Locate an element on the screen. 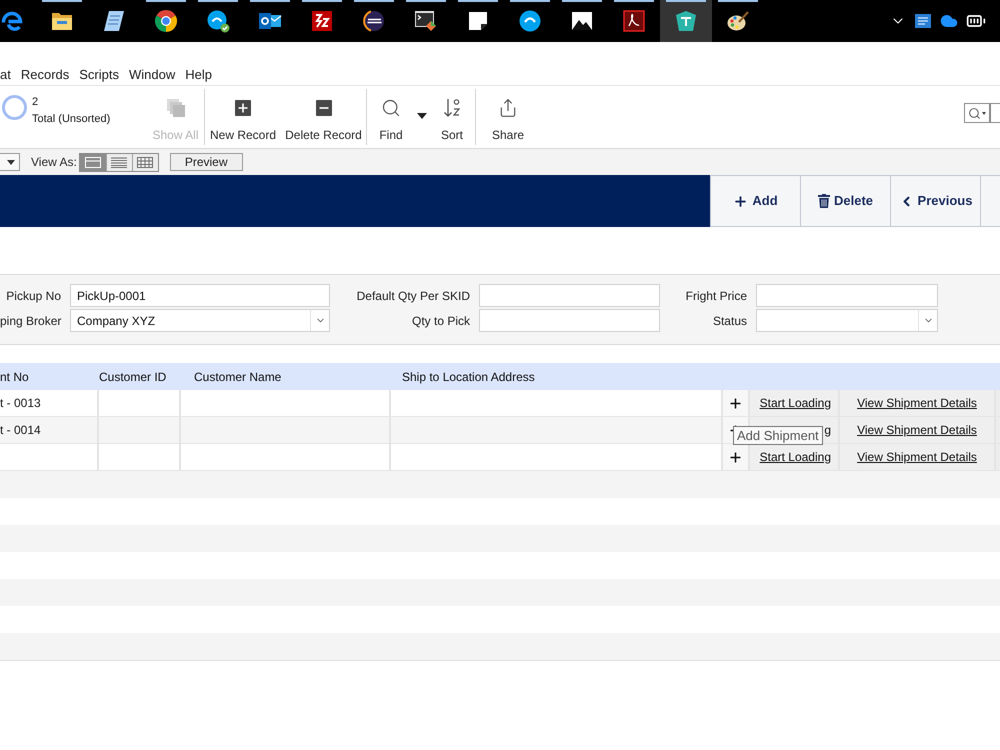 This screenshot has width=1000, height=750. column-header: Customer ID is located at coordinates (133, 377).